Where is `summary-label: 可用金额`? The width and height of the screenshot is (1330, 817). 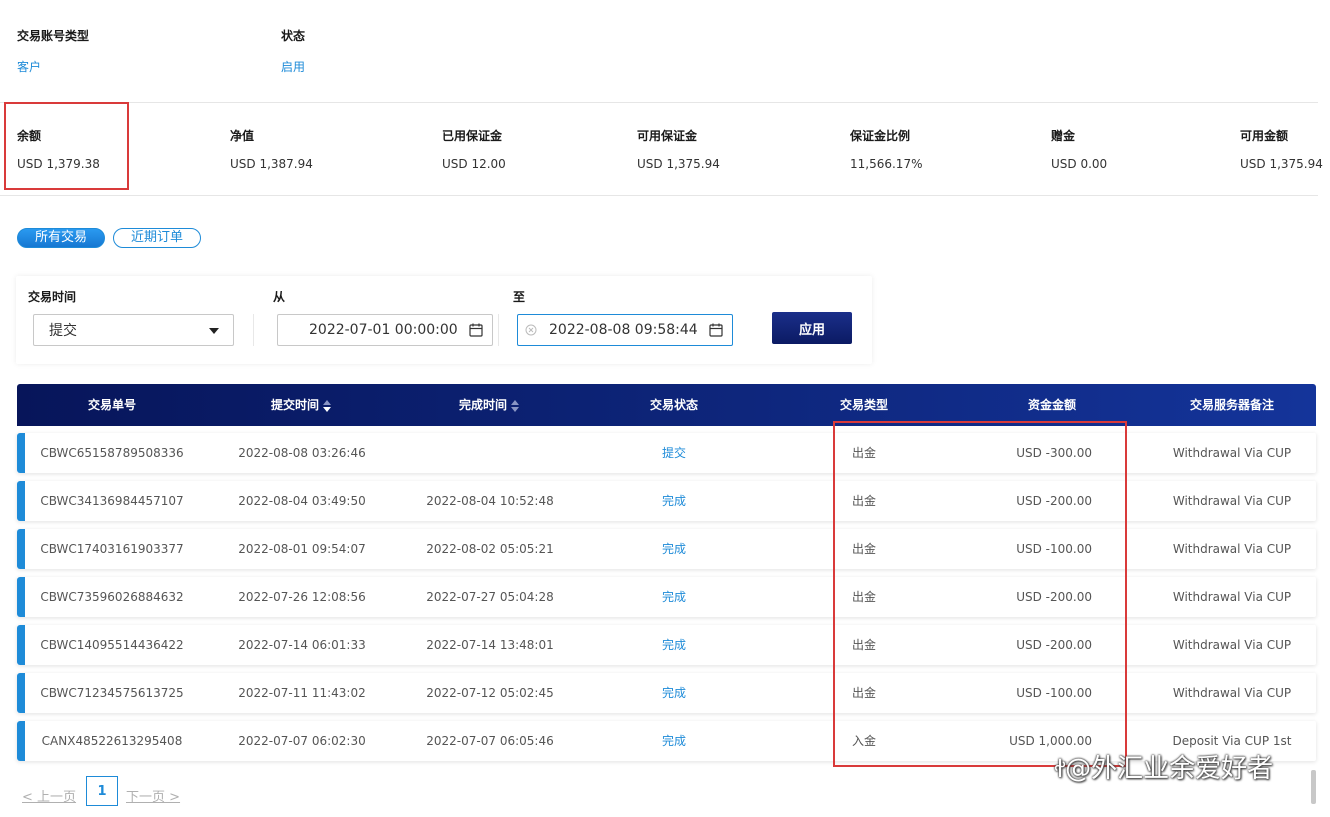 summary-label: 可用金额 is located at coordinates (1264, 136).